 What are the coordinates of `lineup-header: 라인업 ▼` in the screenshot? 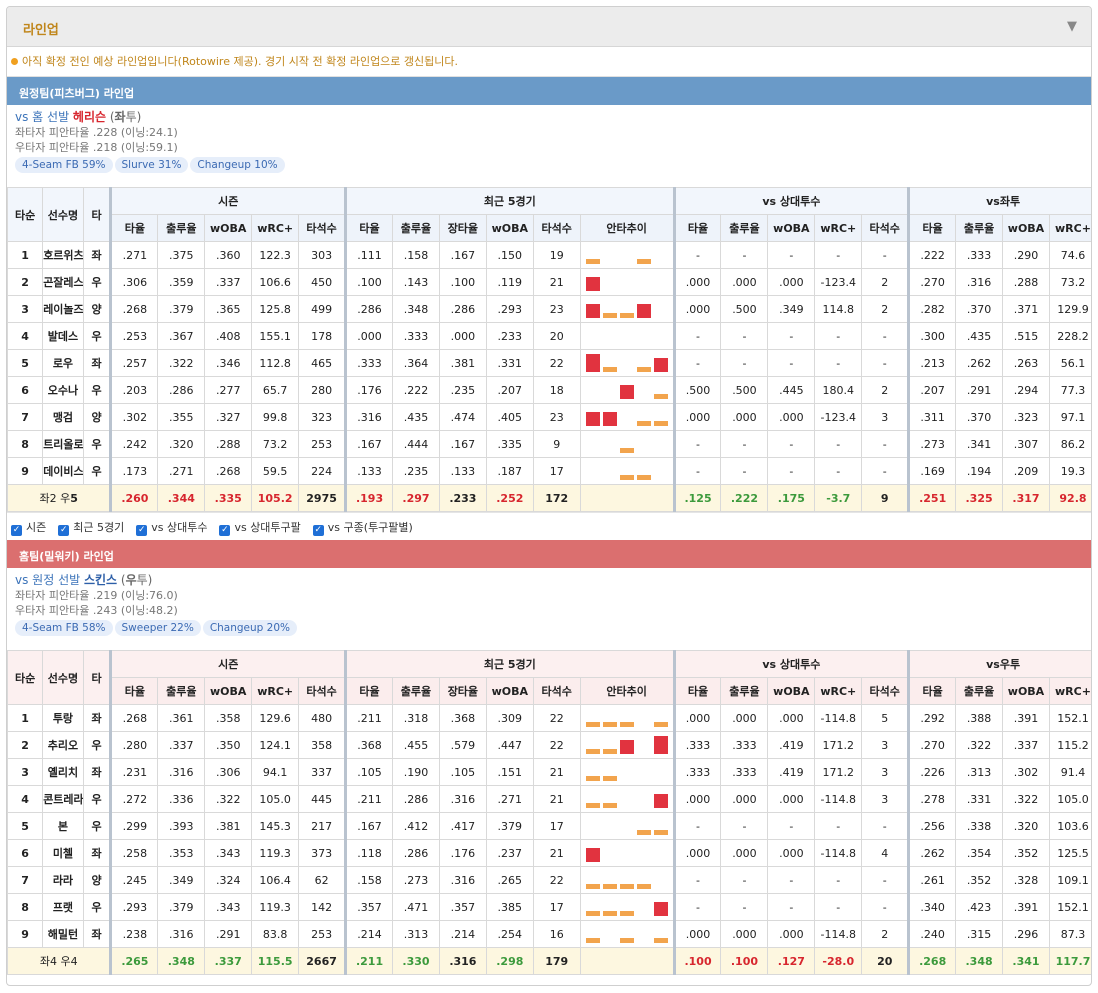 It's located at (549, 27).